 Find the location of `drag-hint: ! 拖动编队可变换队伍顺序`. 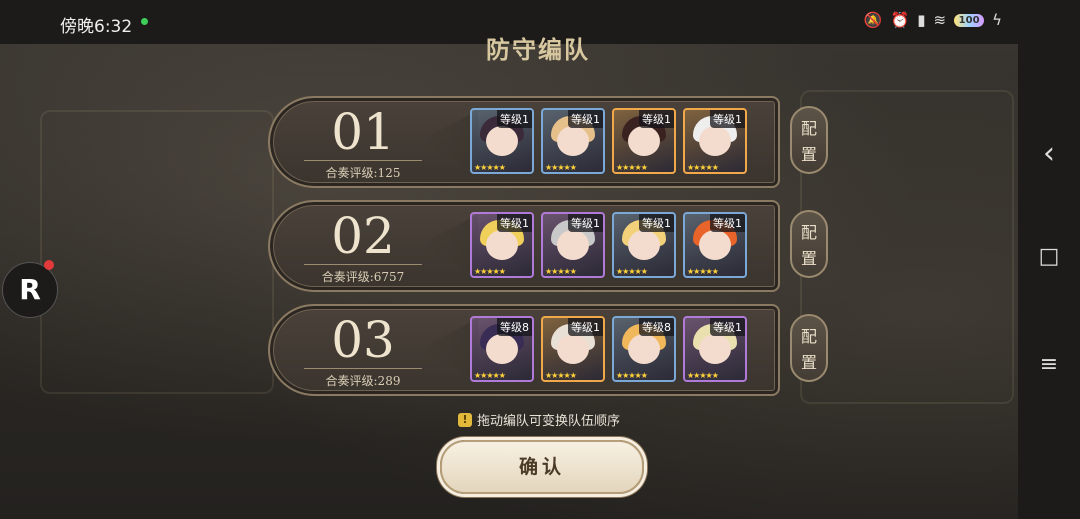

drag-hint: ! 拖动编队可变换队伍顺序 is located at coordinates (539, 419).